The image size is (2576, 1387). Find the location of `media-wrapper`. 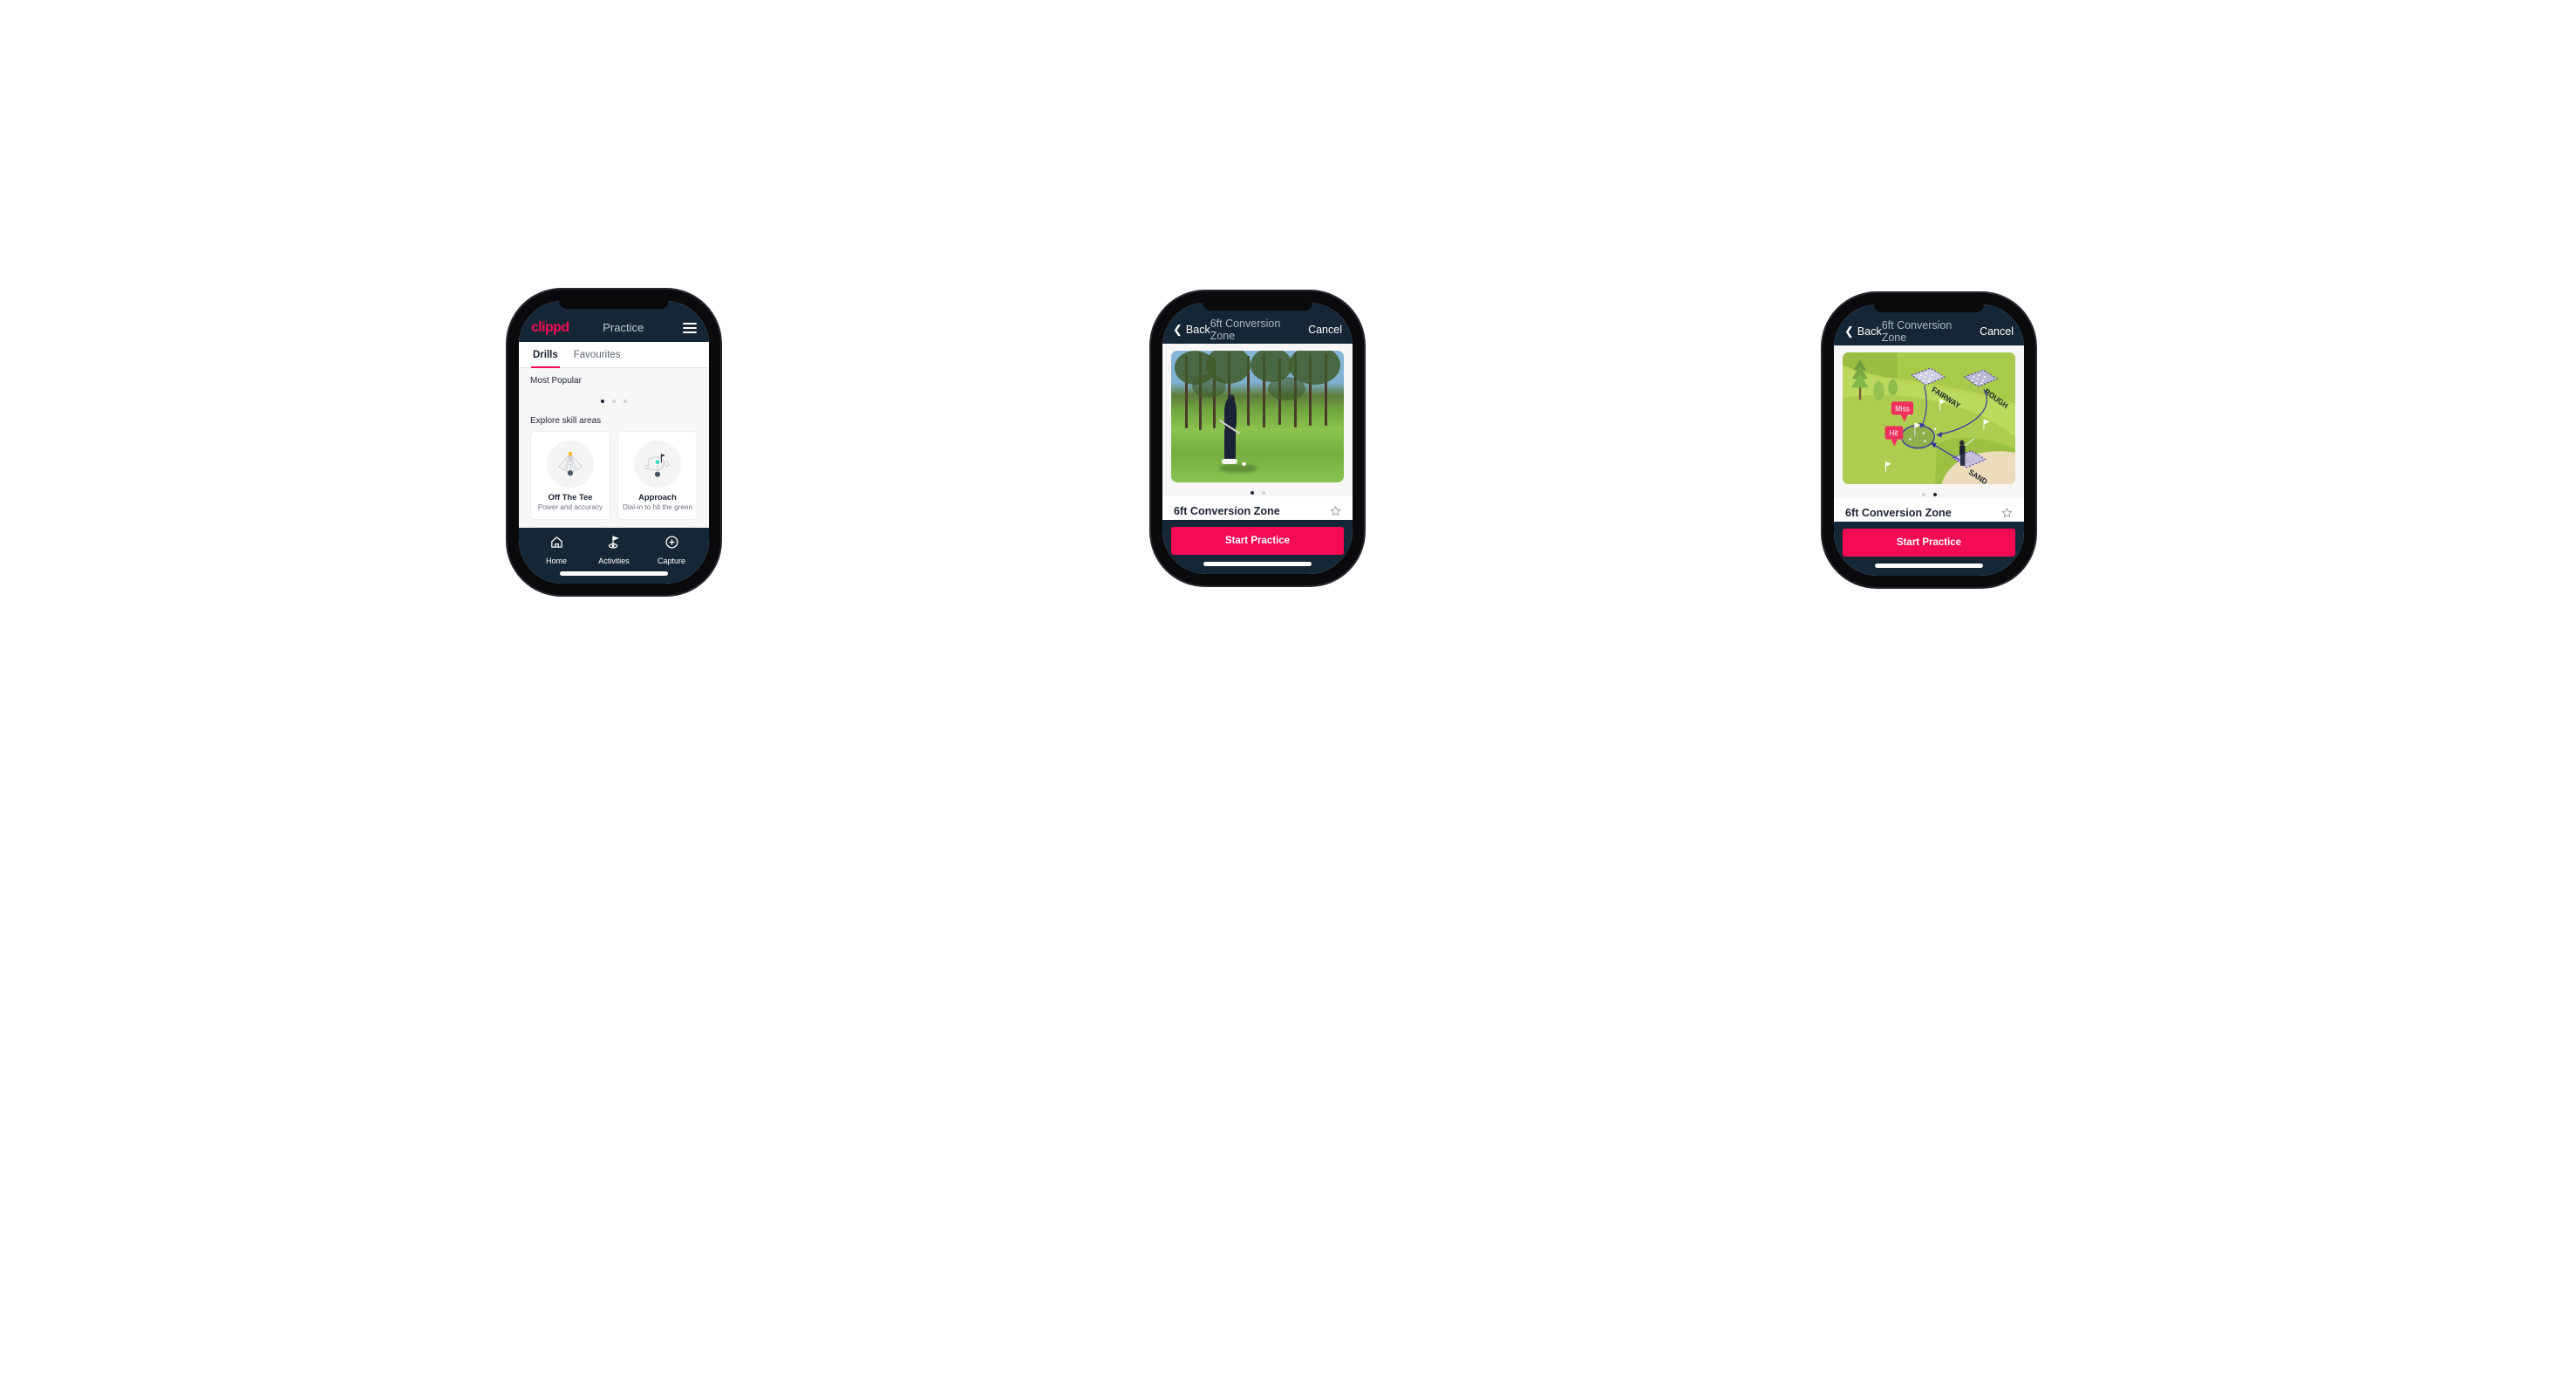

media-wrapper is located at coordinates (1257, 413).